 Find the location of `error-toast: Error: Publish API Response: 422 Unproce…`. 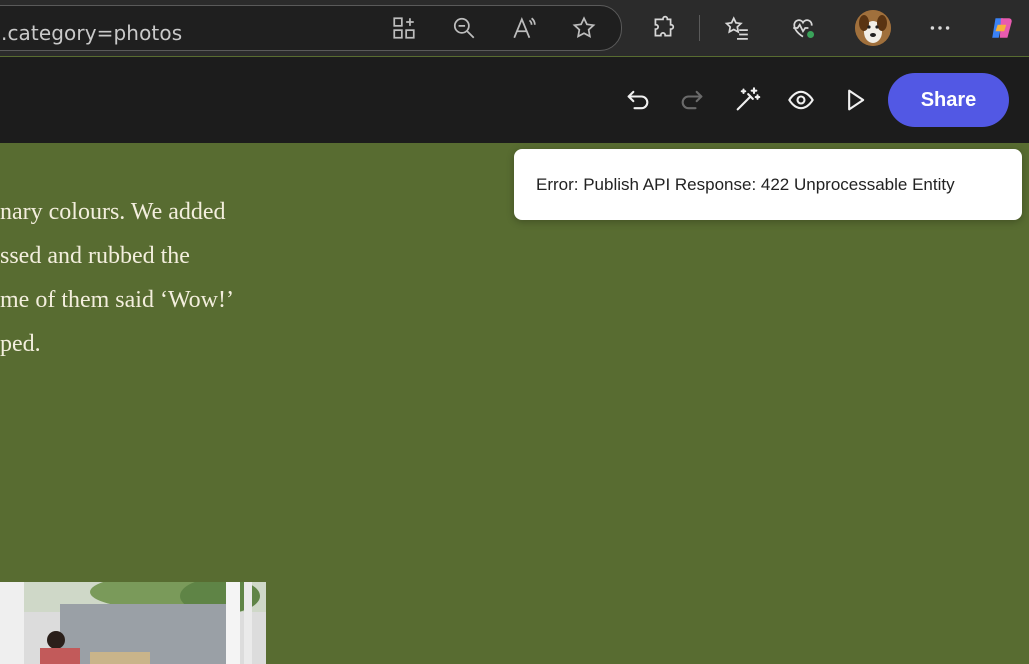

error-toast: Error: Publish API Response: 422 Unproce… is located at coordinates (768, 184).